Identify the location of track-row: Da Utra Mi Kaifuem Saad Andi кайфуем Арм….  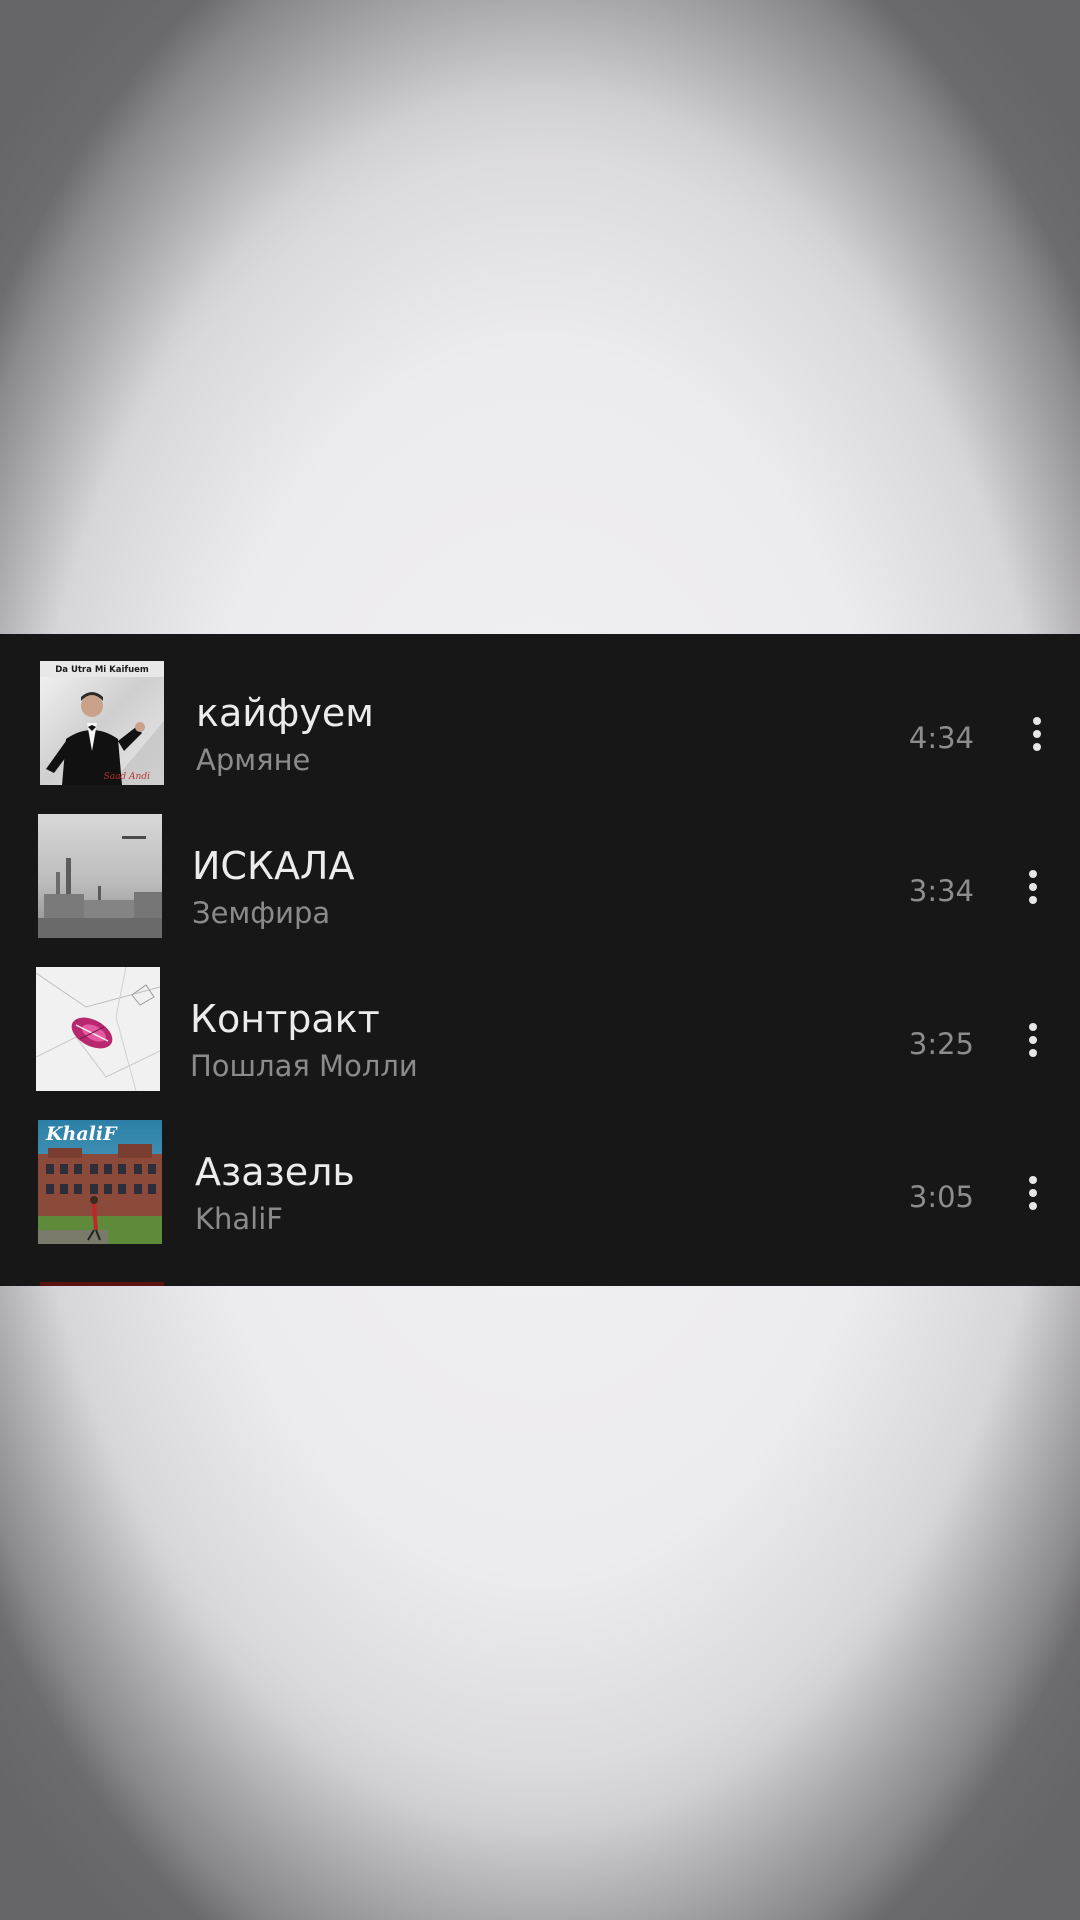
(540, 726).